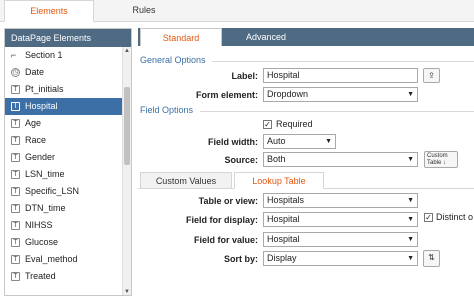  I want to click on field-width-select: Auto ▼, so click(299, 141).